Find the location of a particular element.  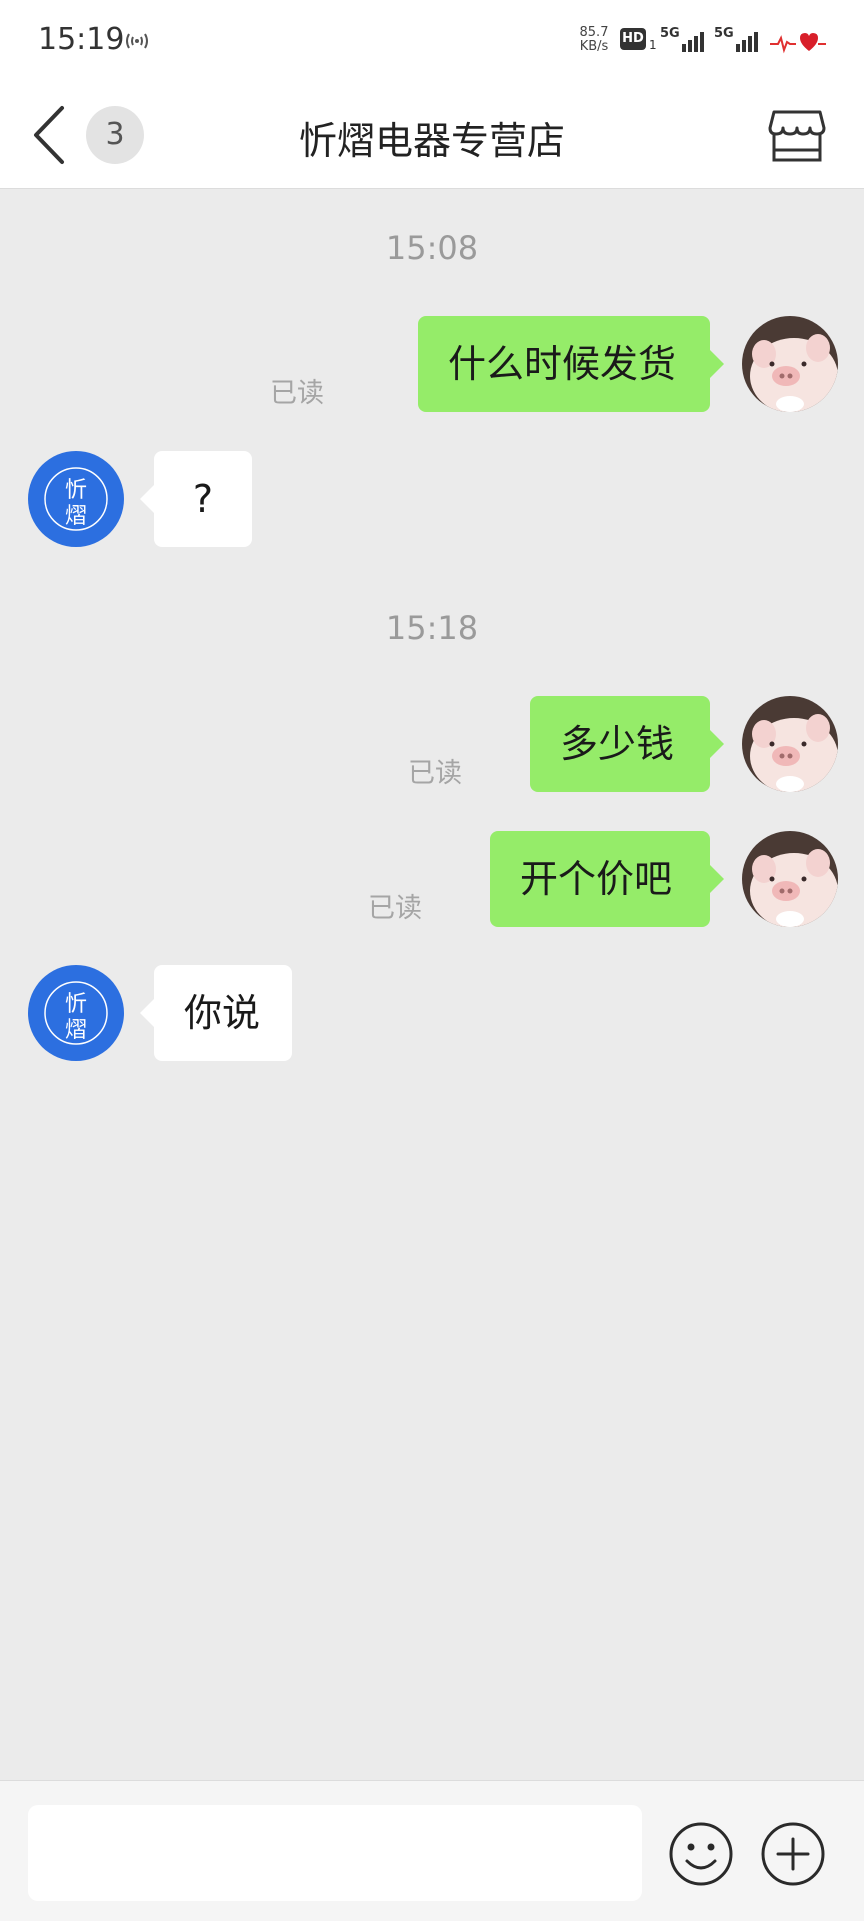

smiley-icon is located at coordinates (701, 1854).